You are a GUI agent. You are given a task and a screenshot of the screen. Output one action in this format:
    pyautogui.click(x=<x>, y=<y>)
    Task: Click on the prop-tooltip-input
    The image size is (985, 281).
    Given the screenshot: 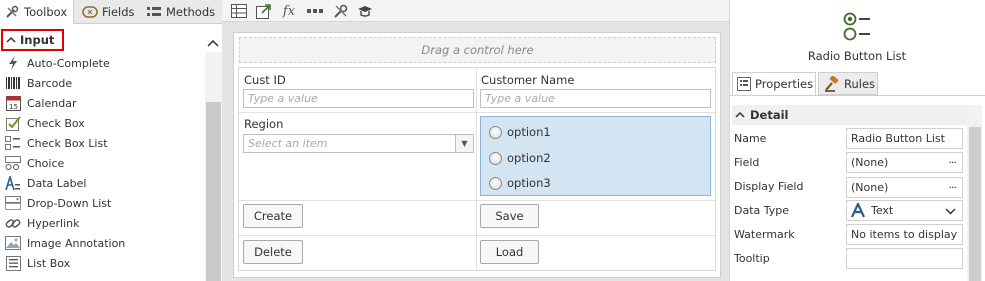 What is the action you would take?
    pyautogui.click(x=904, y=258)
    